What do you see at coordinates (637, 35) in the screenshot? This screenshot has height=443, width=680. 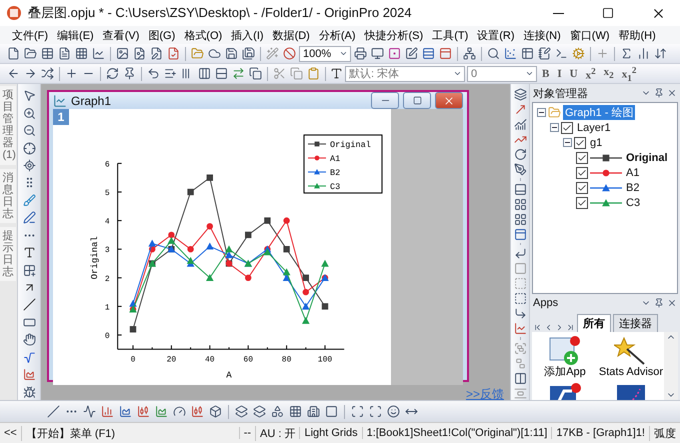 I see `menu-item: 帮助(H)` at bounding box center [637, 35].